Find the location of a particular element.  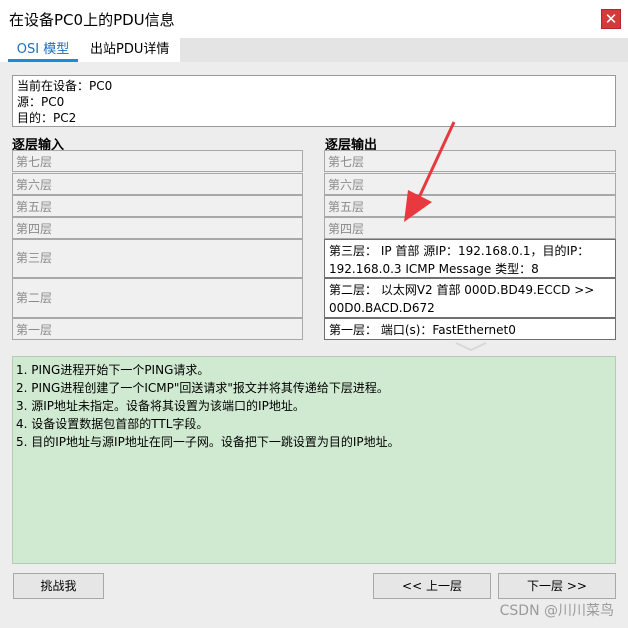

close-button: ✕ is located at coordinates (611, 19).